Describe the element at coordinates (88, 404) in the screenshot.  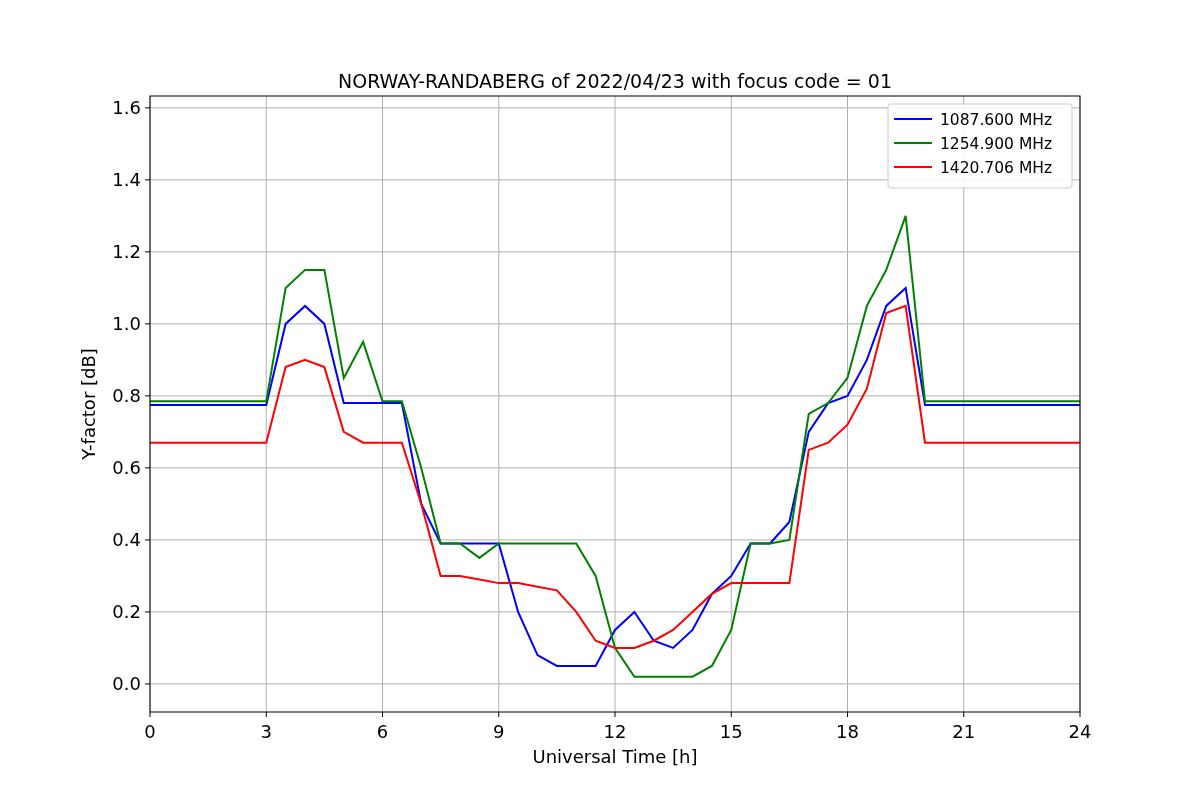
I see `y-axis-label: Y-factor [dB]` at that location.